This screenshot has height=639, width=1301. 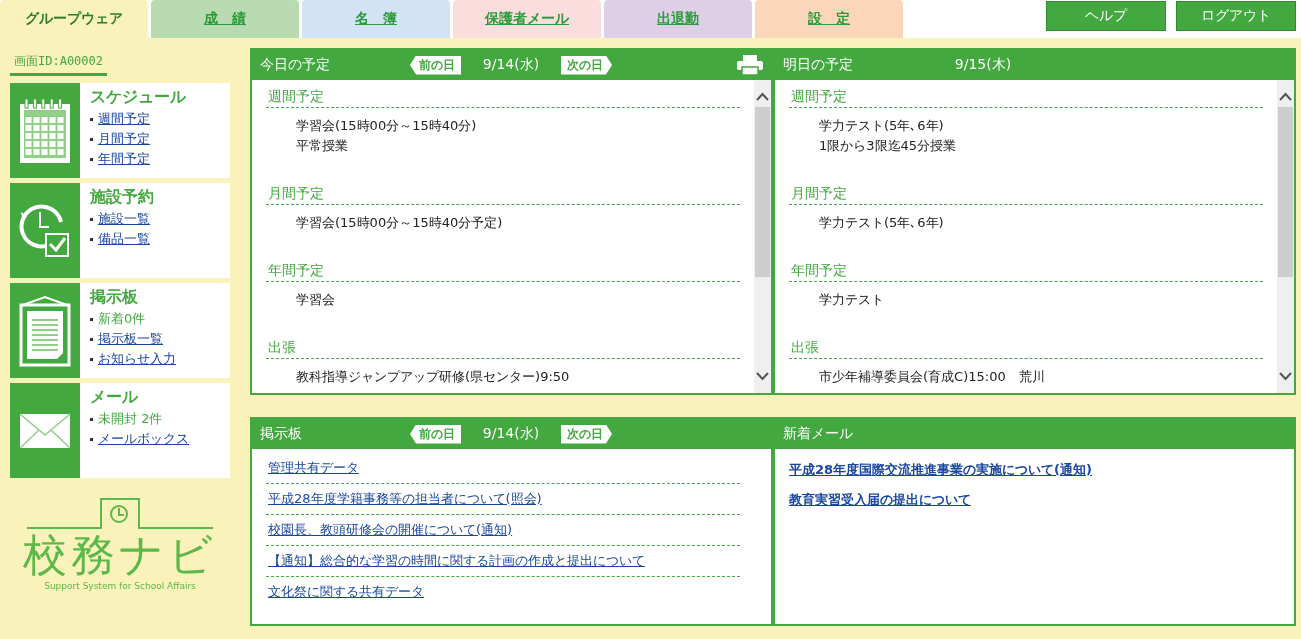 I want to click on menu-title: メール, so click(x=114, y=397).